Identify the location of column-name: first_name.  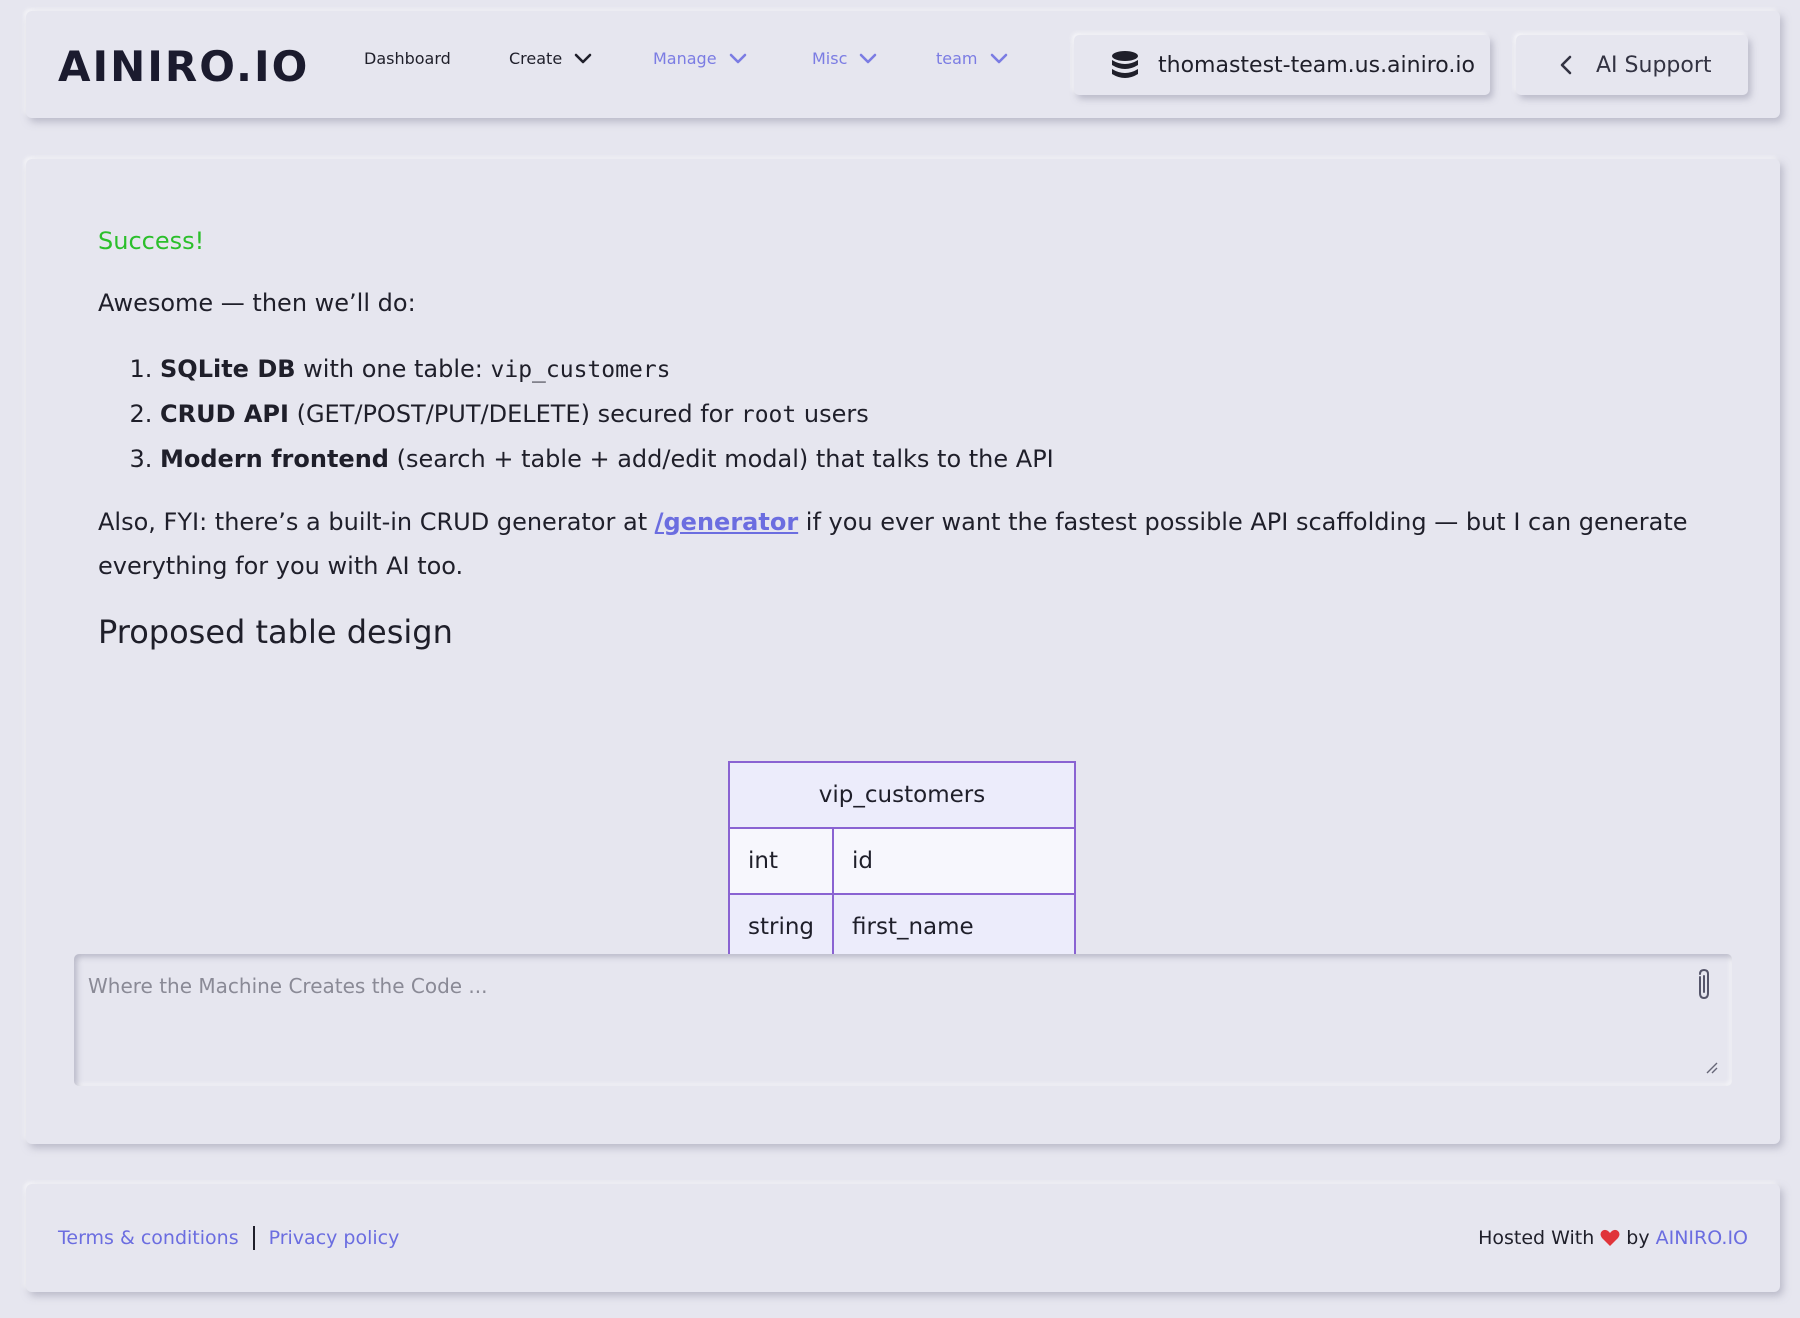
(954, 927).